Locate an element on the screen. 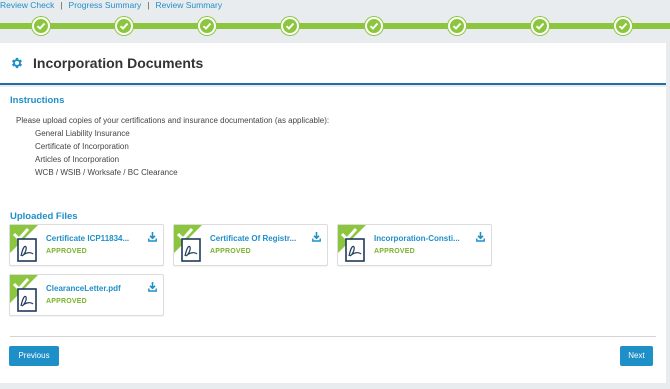 Image resolution: width=670 pixels, height=389 pixels. page-title: Incorporation Documents is located at coordinates (118, 63).